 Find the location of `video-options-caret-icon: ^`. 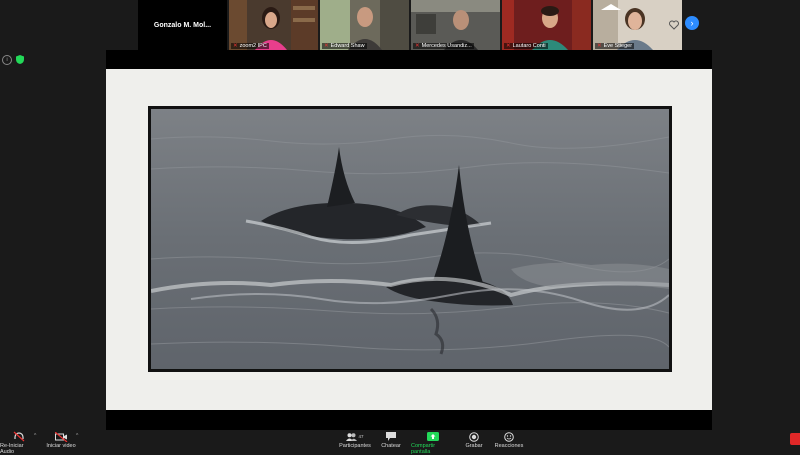

video-options-caret-icon: ^ is located at coordinates (77, 436).